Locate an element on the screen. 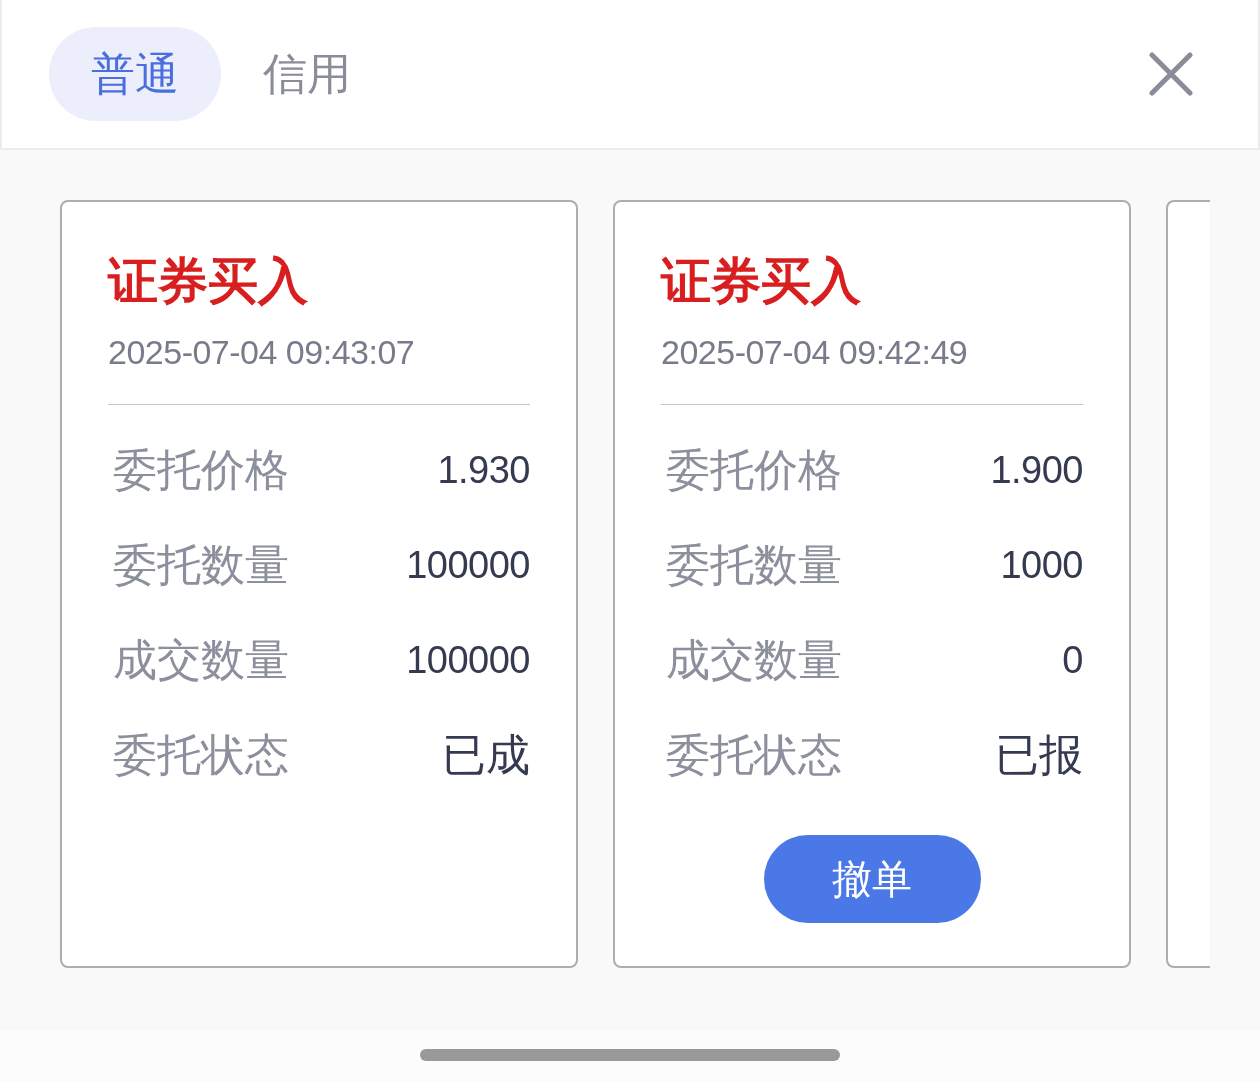 This screenshot has width=1260, height=1082. cancel-order-button: 撤单 is located at coordinates (872, 879).